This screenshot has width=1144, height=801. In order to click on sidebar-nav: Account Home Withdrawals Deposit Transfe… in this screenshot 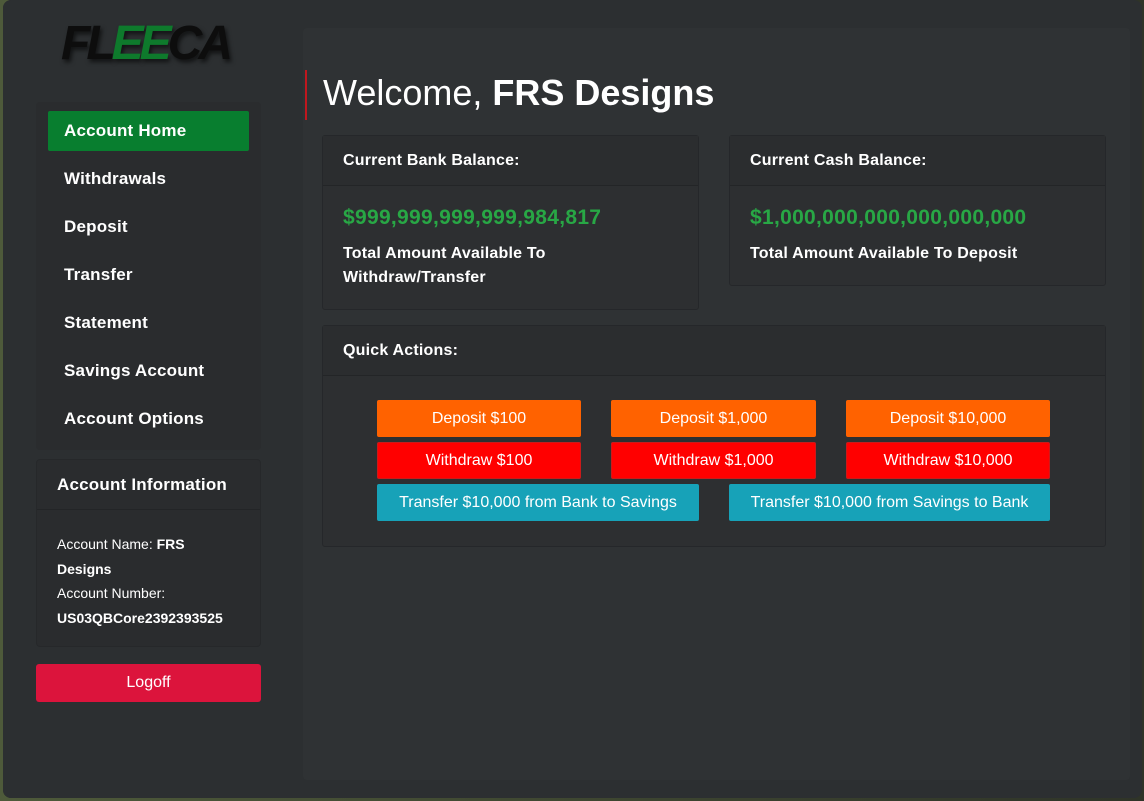, I will do `click(148, 276)`.